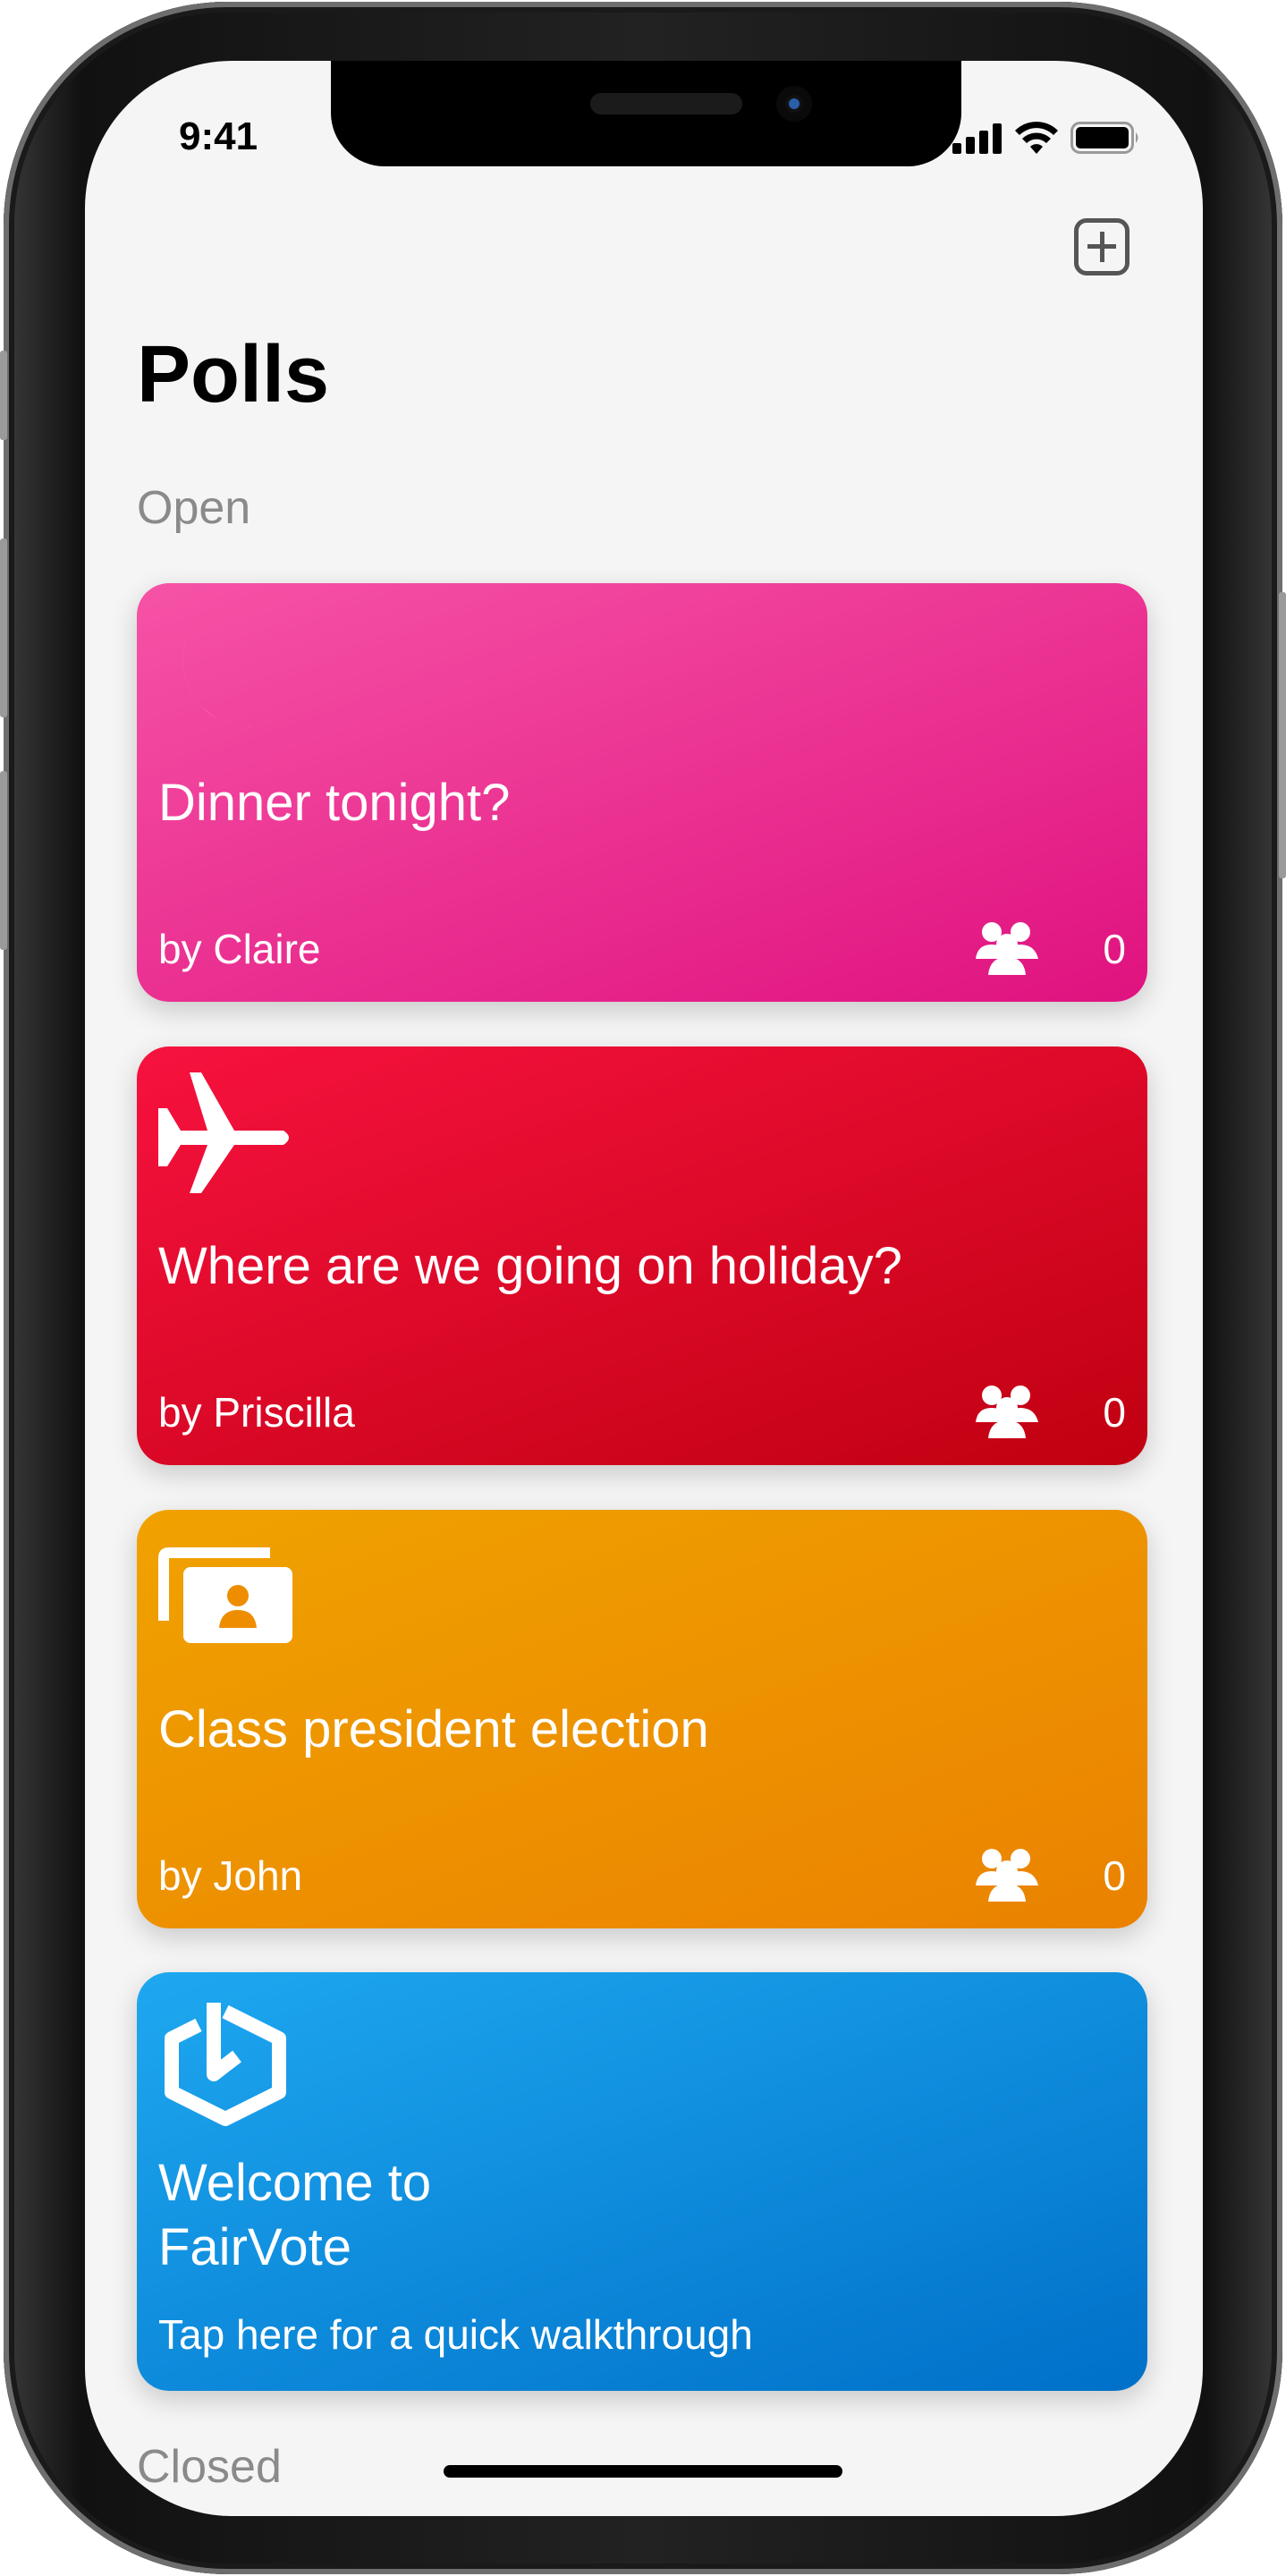 The width and height of the screenshot is (1286, 2576). Describe the element at coordinates (3, 395) in the screenshot. I see `mute-switch` at that location.